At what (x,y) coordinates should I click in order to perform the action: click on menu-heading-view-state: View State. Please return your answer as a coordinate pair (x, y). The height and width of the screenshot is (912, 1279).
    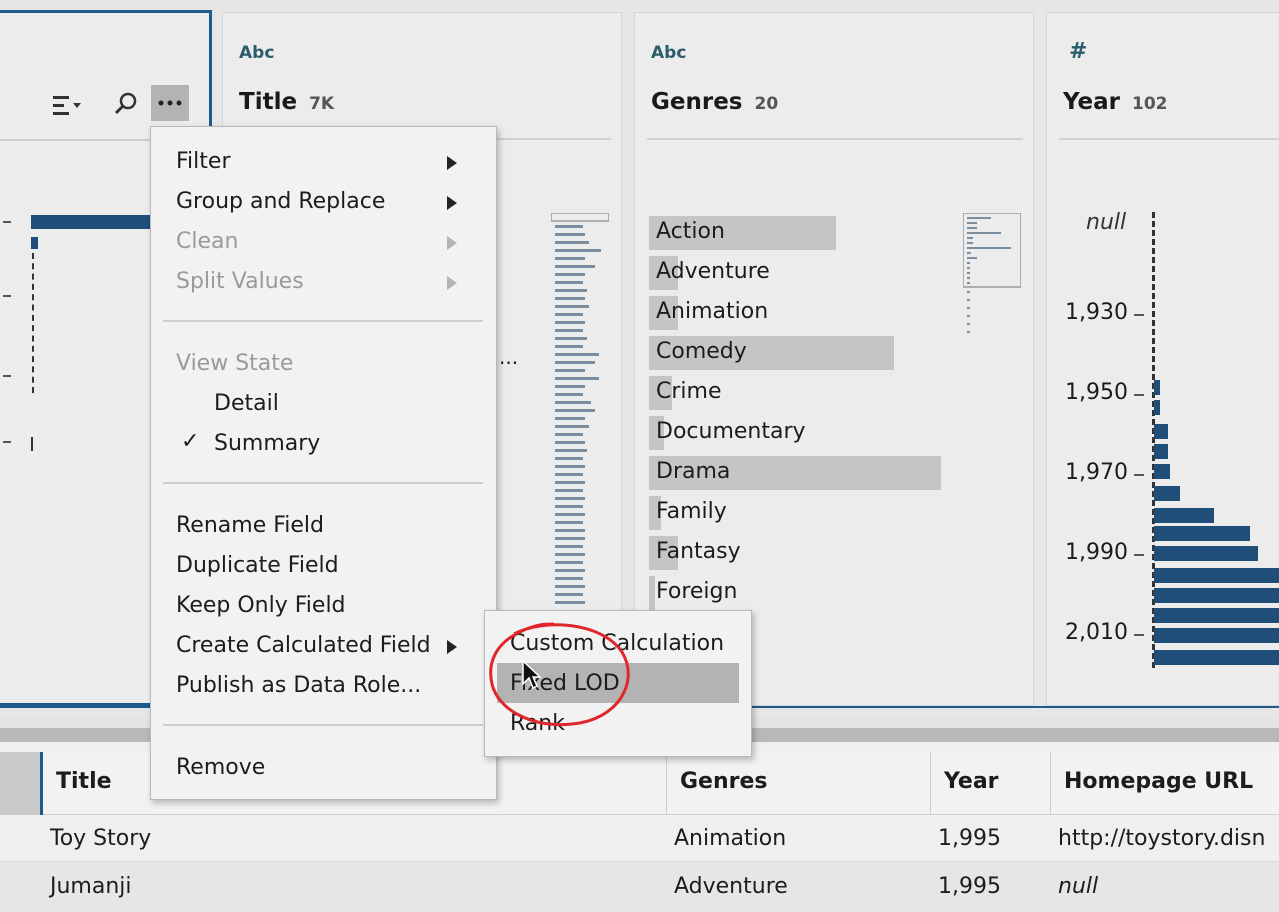
    Looking at the image, I should click on (235, 363).